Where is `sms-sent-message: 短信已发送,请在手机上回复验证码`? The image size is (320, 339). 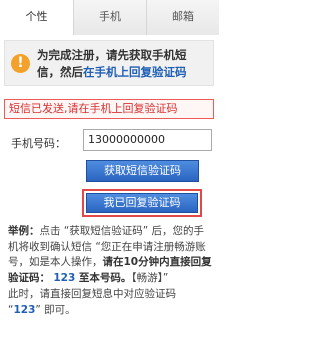
sms-sent-message: 短信已发送,请在手机上回复验证码 is located at coordinates (109, 109).